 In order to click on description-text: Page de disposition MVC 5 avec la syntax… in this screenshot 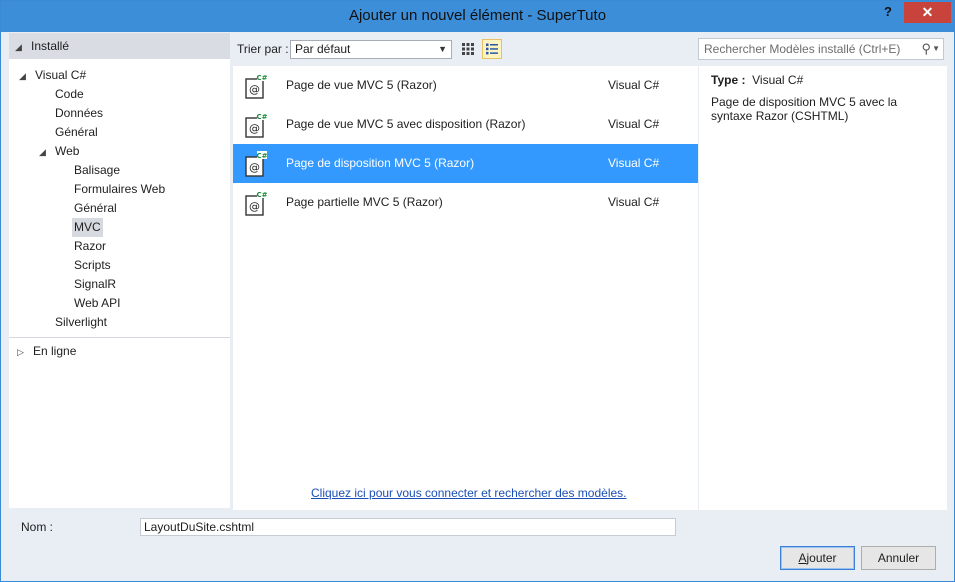, I will do `click(804, 109)`.